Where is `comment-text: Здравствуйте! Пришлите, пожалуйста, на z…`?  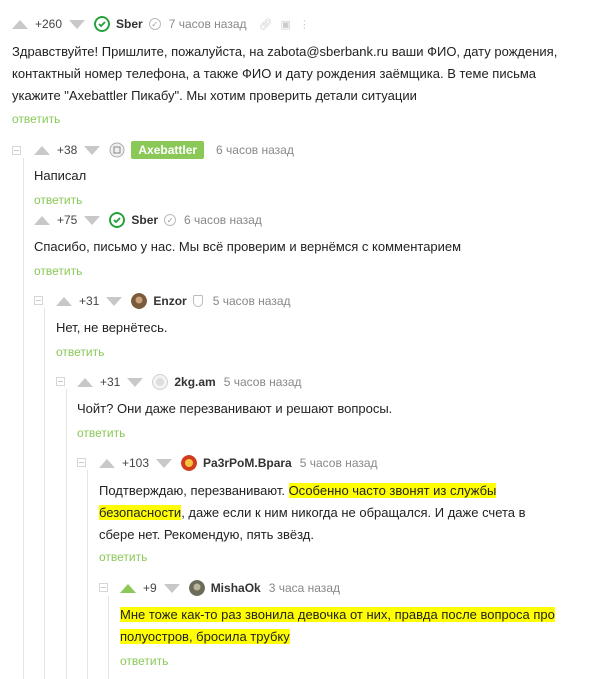 comment-text: Здравствуйте! Пришлите, пожалуйста, на z… is located at coordinates (285, 73).